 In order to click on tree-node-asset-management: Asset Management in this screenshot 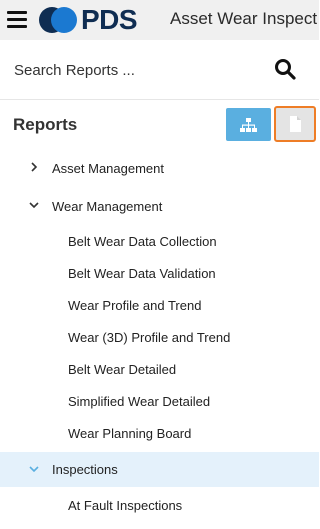, I will do `click(159, 168)`.